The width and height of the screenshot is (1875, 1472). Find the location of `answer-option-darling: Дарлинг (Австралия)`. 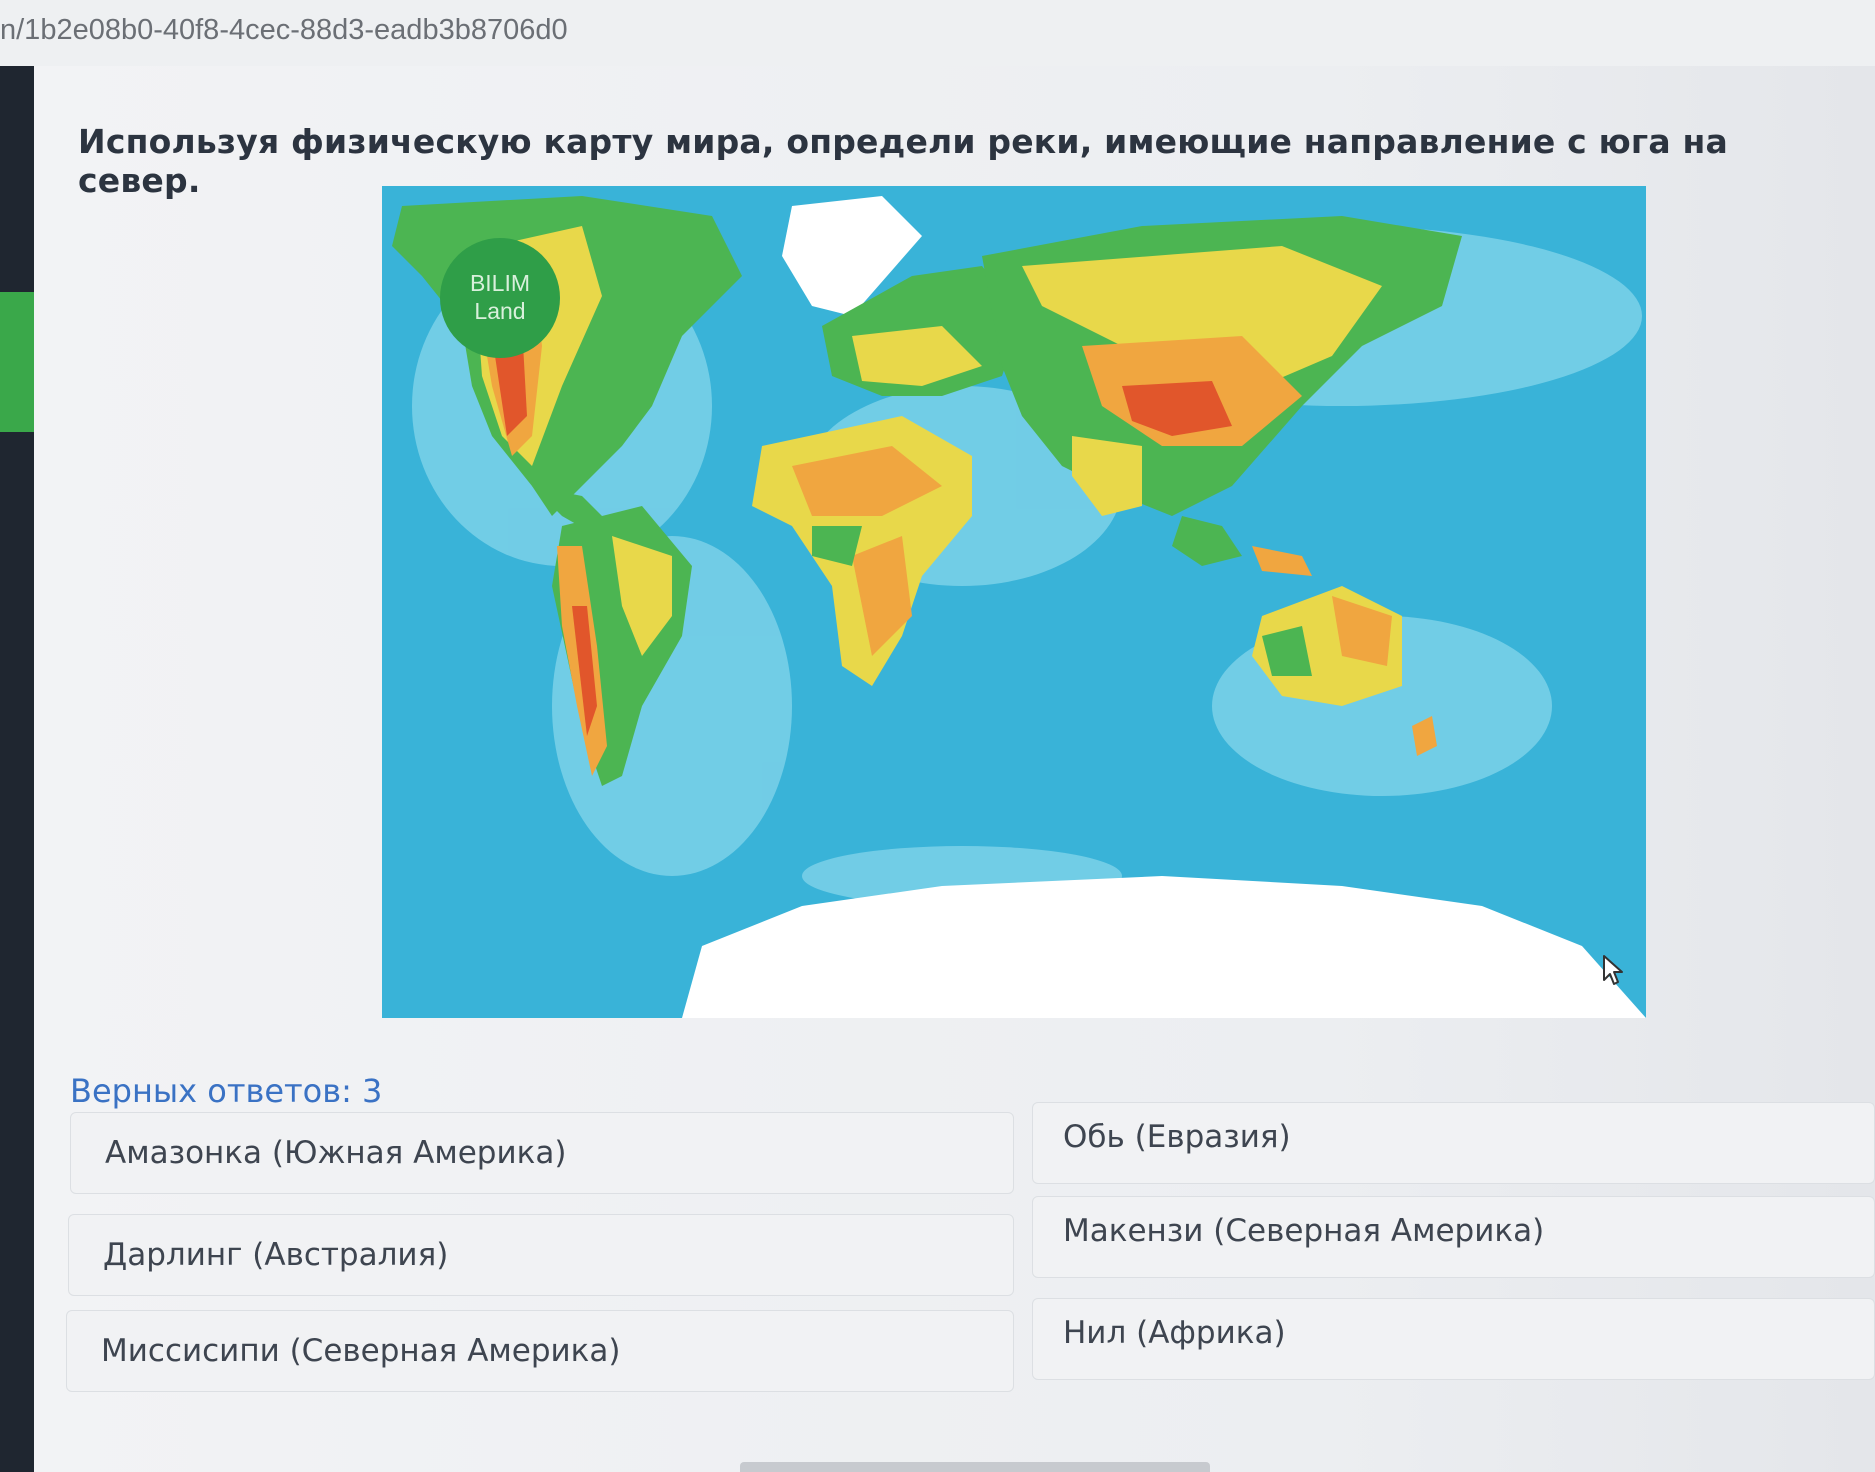

answer-option-darling: Дарлинг (Австралия) is located at coordinates (541, 1255).